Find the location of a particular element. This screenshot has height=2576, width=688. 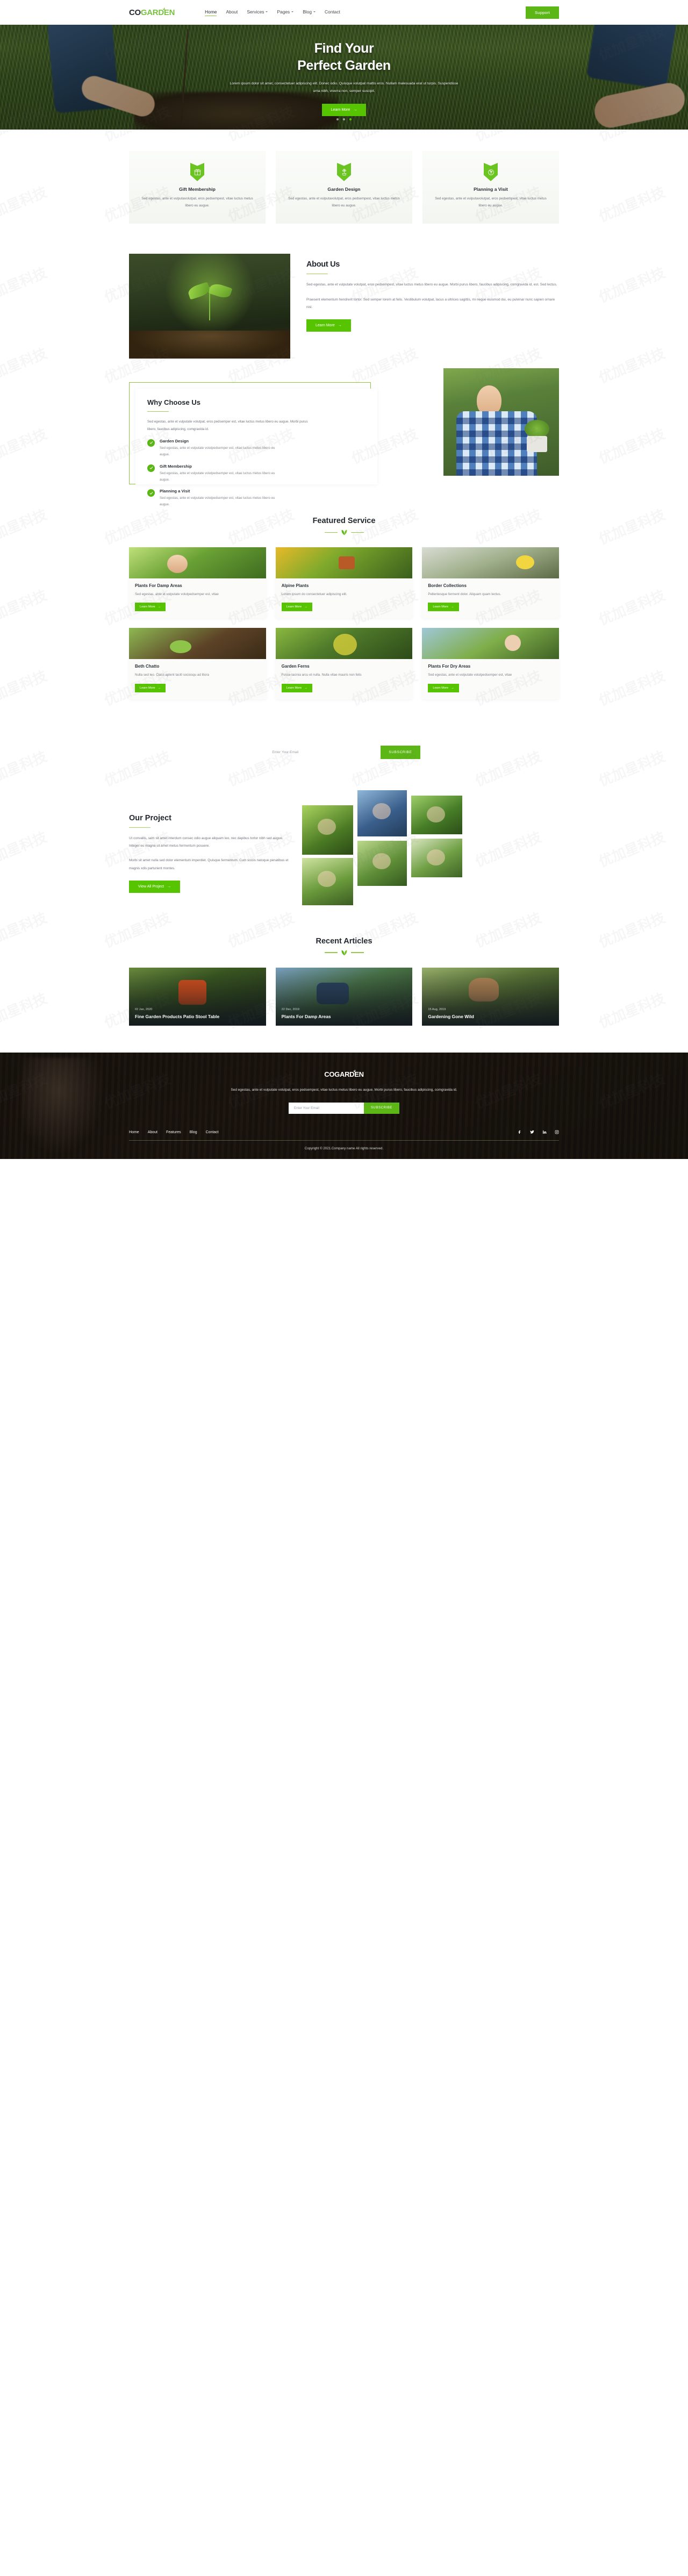

support-button: Support is located at coordinates (542, 12).